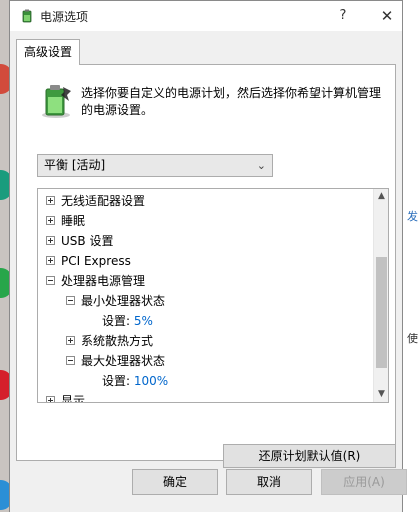 This screenshot has height=512, width=420. Describe the element at coordinates (48, 52) in the screenshot. I see `tab-advanced-settings: 高级设置` at that location.